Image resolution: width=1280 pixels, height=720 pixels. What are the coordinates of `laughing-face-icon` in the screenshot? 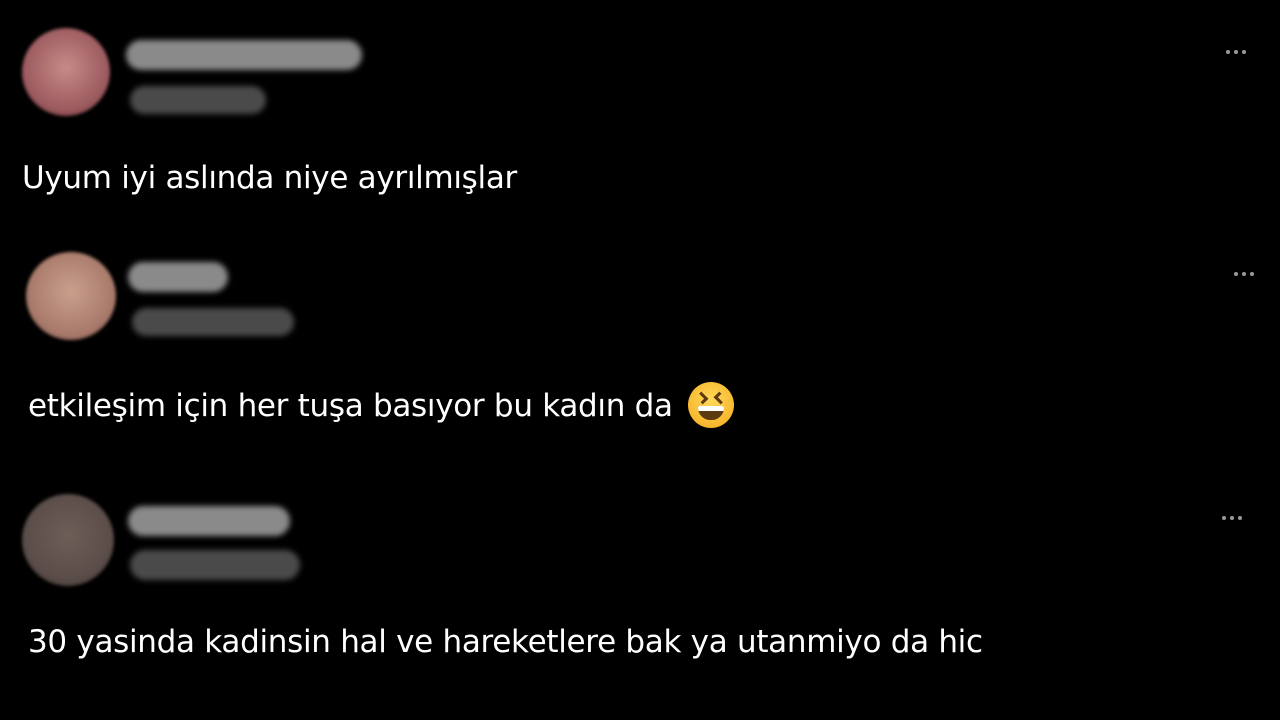 It's located at (711, 405).